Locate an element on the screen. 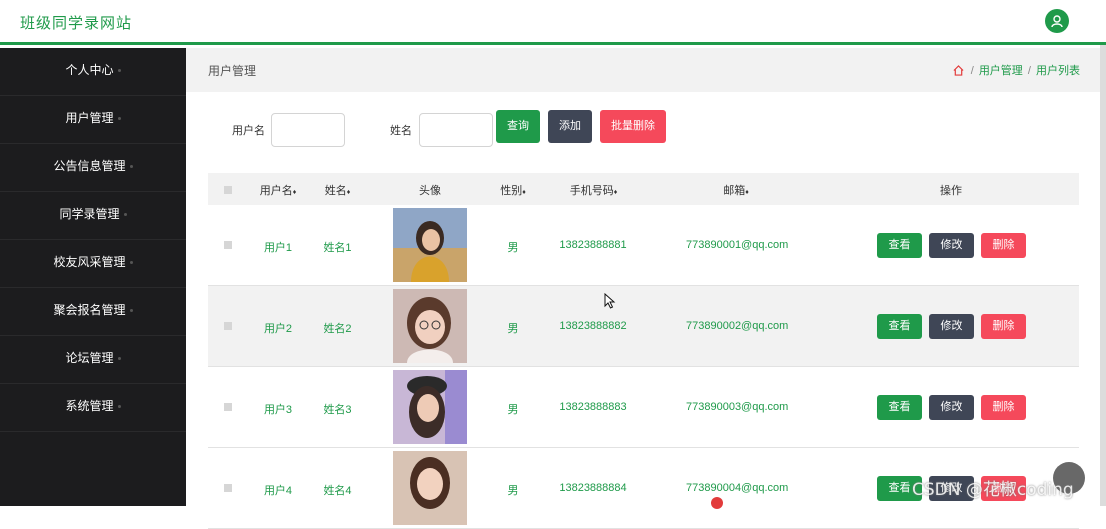 The width and height of the screenshot is (1106, 529). sidebar-item-forum: 论坛管理 is located at coordinates (93, 360).